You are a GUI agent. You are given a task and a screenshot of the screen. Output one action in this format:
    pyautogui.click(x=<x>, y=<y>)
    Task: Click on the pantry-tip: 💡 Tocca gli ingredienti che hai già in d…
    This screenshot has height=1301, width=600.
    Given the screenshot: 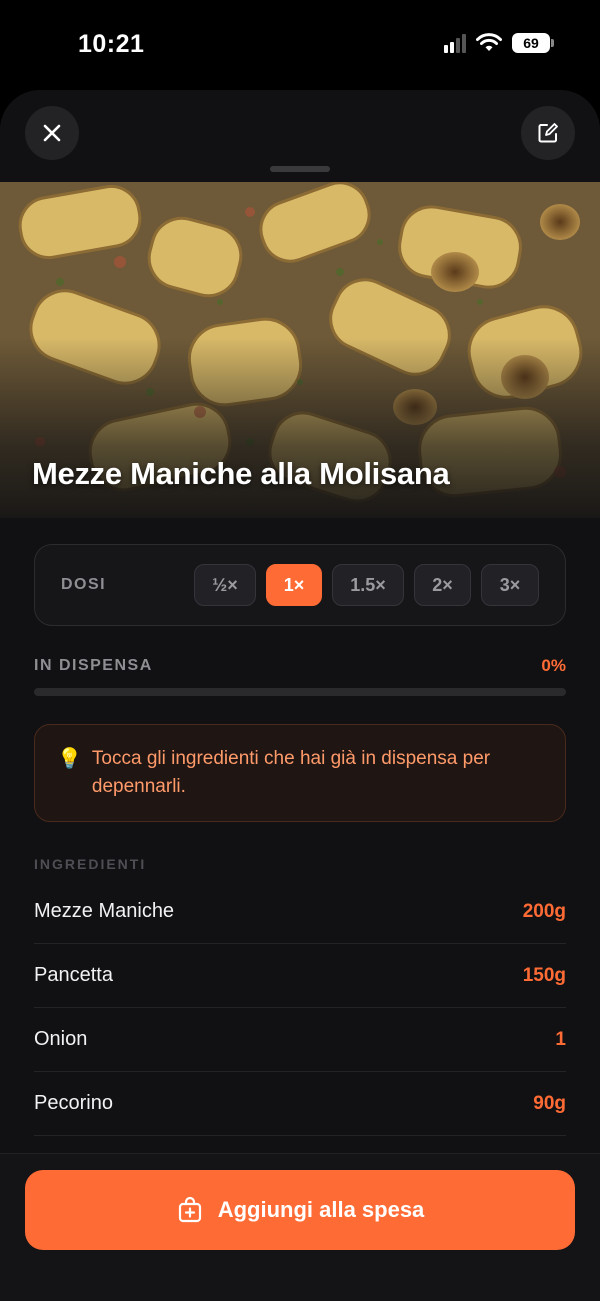 What is the action you would take?
    pyautogui.click(x=300, y=773)
    